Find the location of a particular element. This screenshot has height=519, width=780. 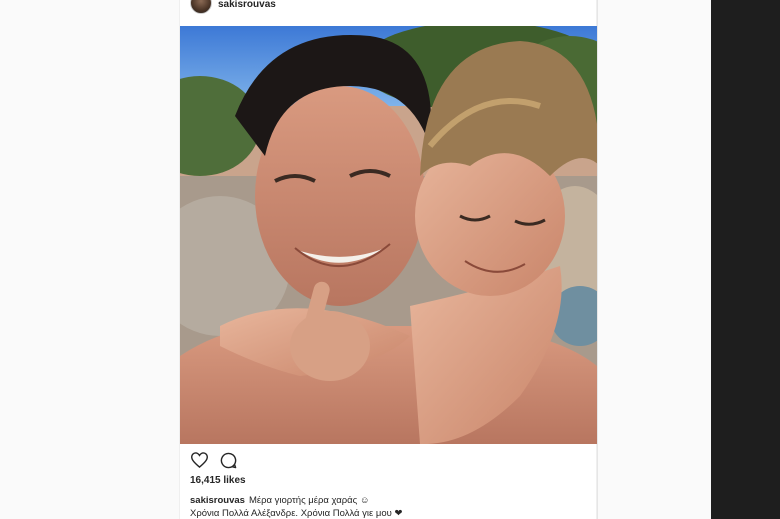

comment-icon is located at coordinates (228, 460).